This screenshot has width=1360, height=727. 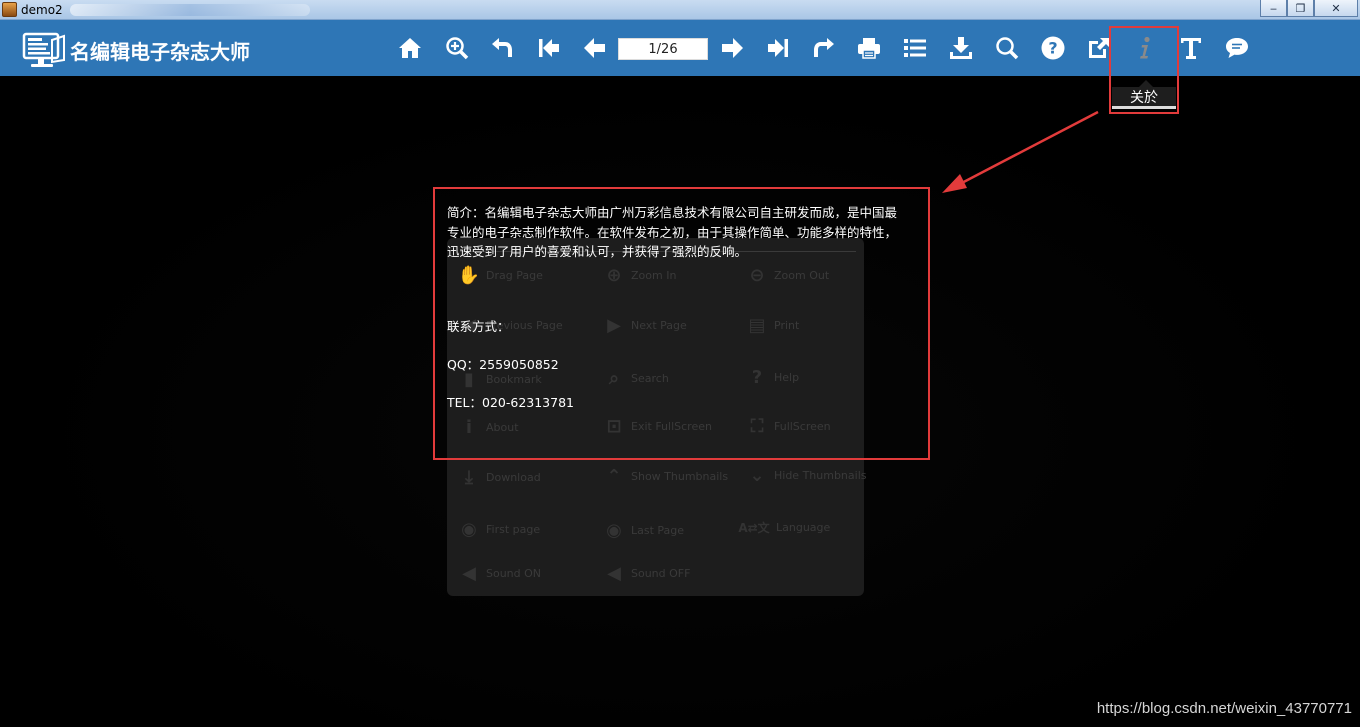 What do you see at coordinates (478, 326) in the screenshot?
I see `about-contact-label: 联系方式：` at bounding box center [478, 326].